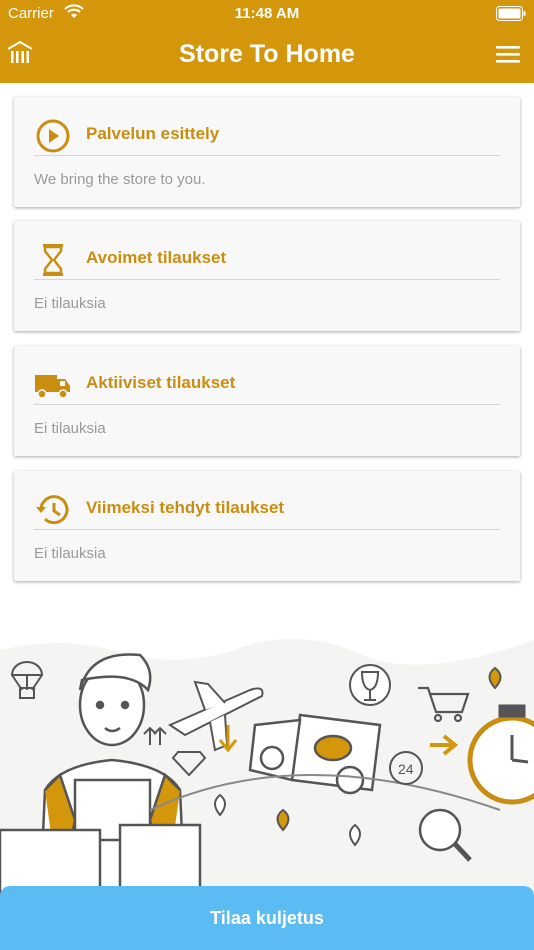 Image resolution: width=534 pixels, height=950 pixels. Describe the element at coordinates (267, 401) in the screenshot. I see `card-active-orders: Aktiiviset tilaukset Ei tilauksia` at that location.